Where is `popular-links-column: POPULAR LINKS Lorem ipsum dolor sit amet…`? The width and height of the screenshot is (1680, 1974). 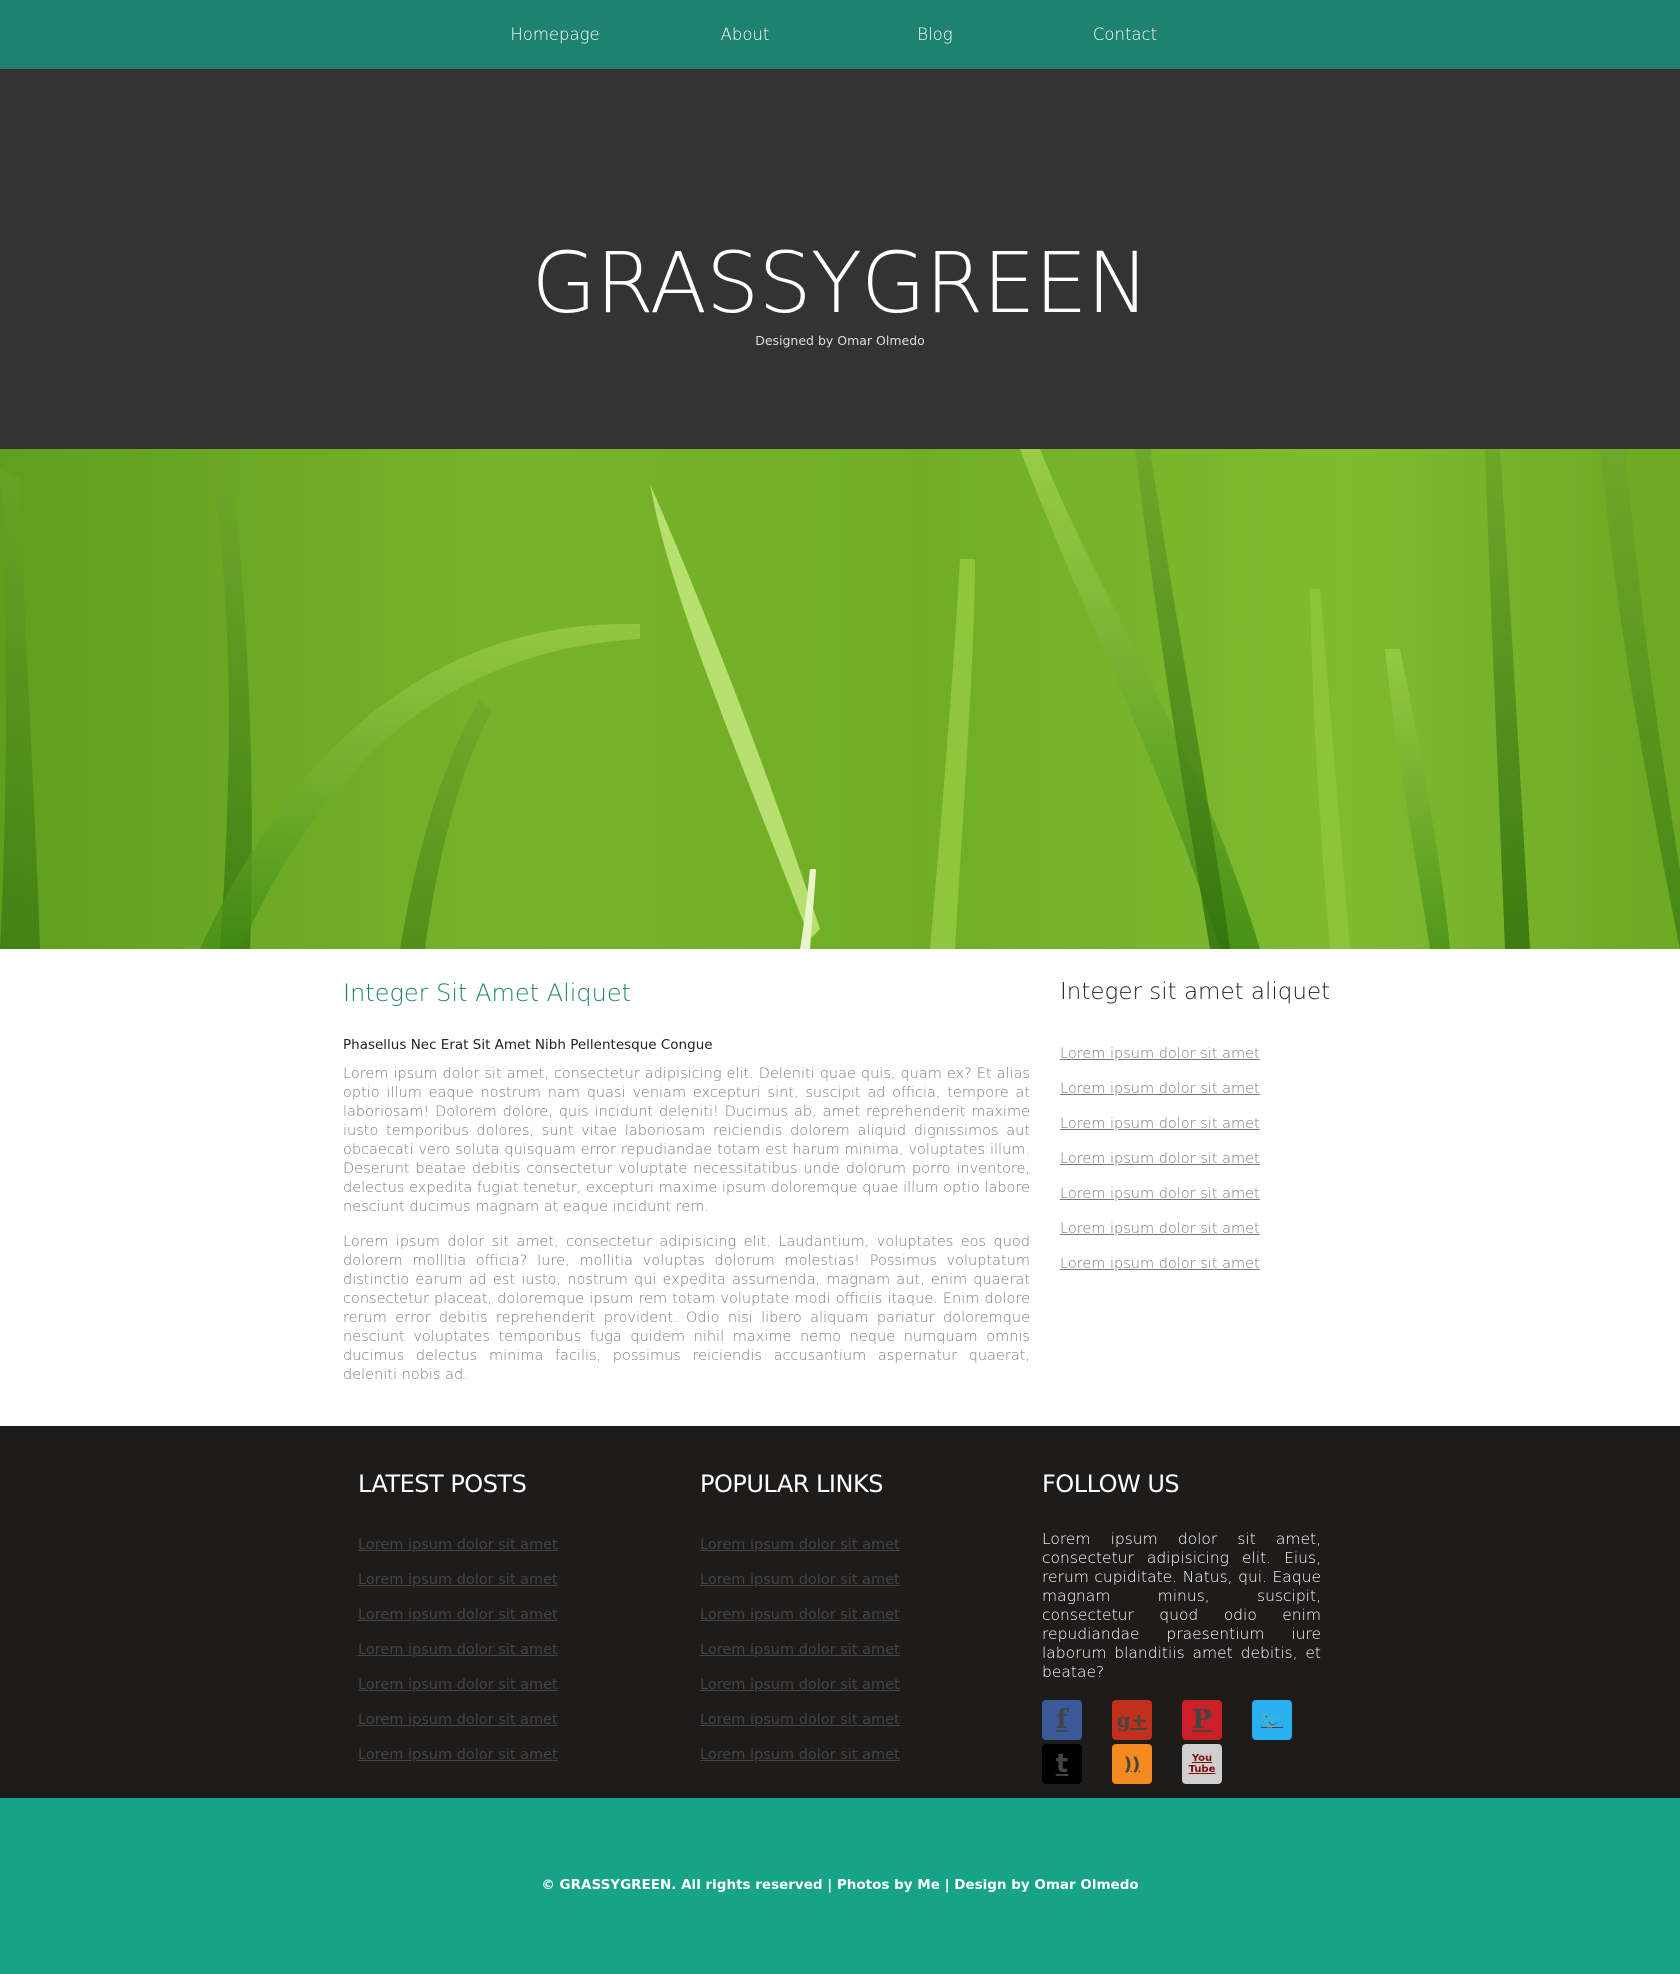
popular-links-column: POPULAR LINKS Lorem ipsum dolor sit amet… is located at coordinates (800, 1624).